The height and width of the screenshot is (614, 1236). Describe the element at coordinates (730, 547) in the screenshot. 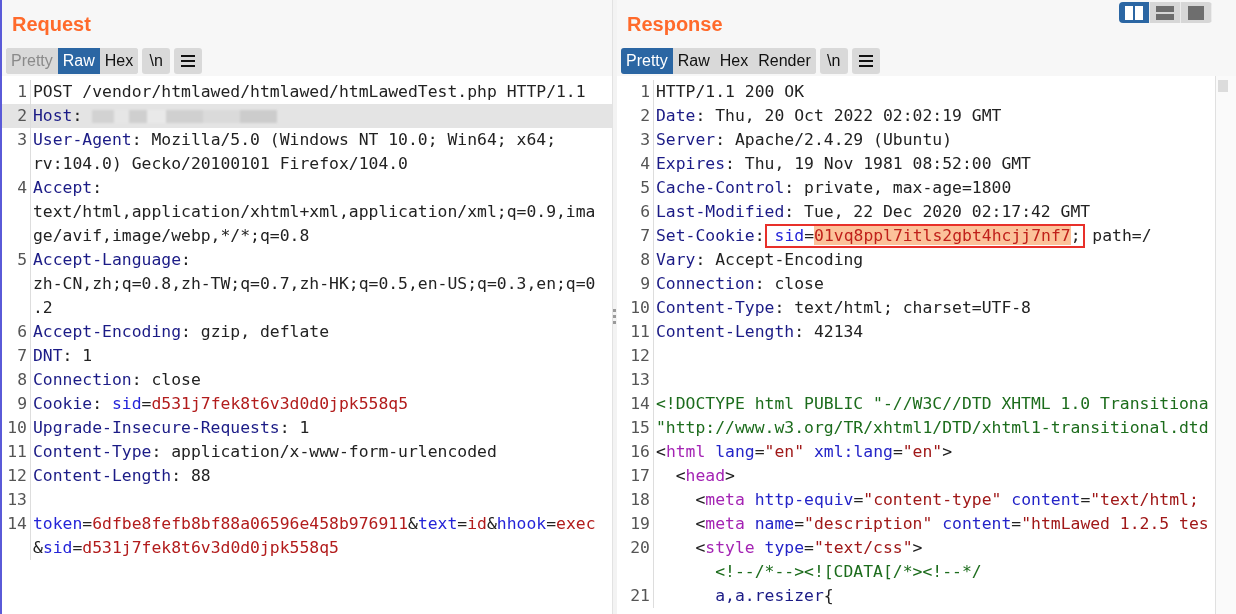

I see `tag-name: style` at that location.